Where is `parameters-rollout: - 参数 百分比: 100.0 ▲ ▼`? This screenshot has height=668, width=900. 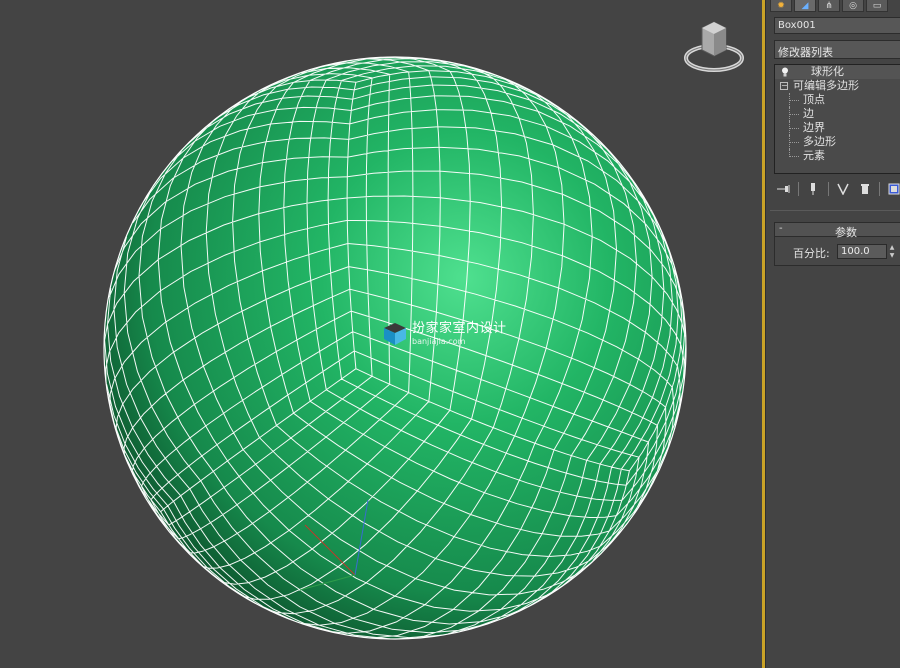
parameters-rollout: - 参数 百分比: 100.0 ▲ ▼ is located at coordinates (837, 244).